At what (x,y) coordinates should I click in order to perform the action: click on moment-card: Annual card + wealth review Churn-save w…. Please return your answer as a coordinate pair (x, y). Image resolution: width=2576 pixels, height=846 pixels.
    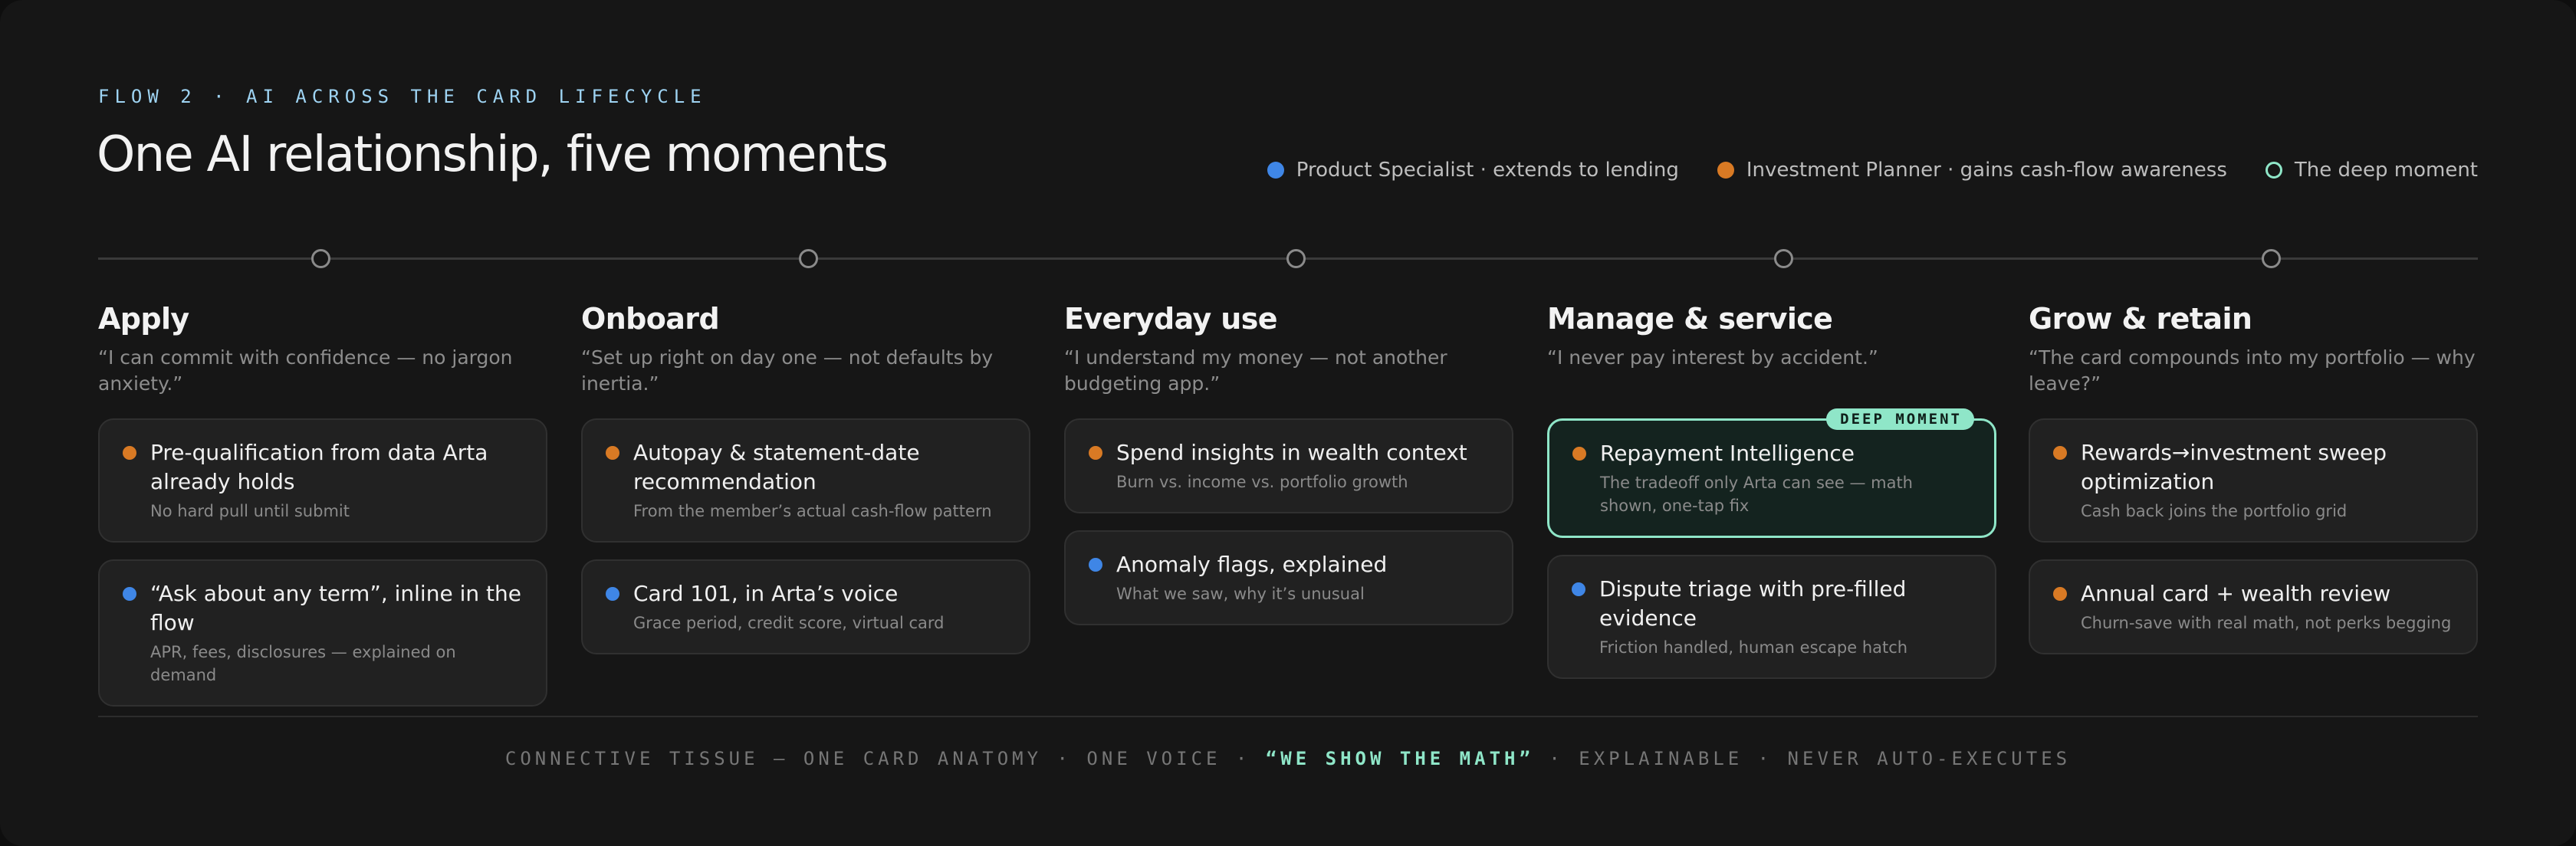
    Looking at the image, I should click on (2253, 606).